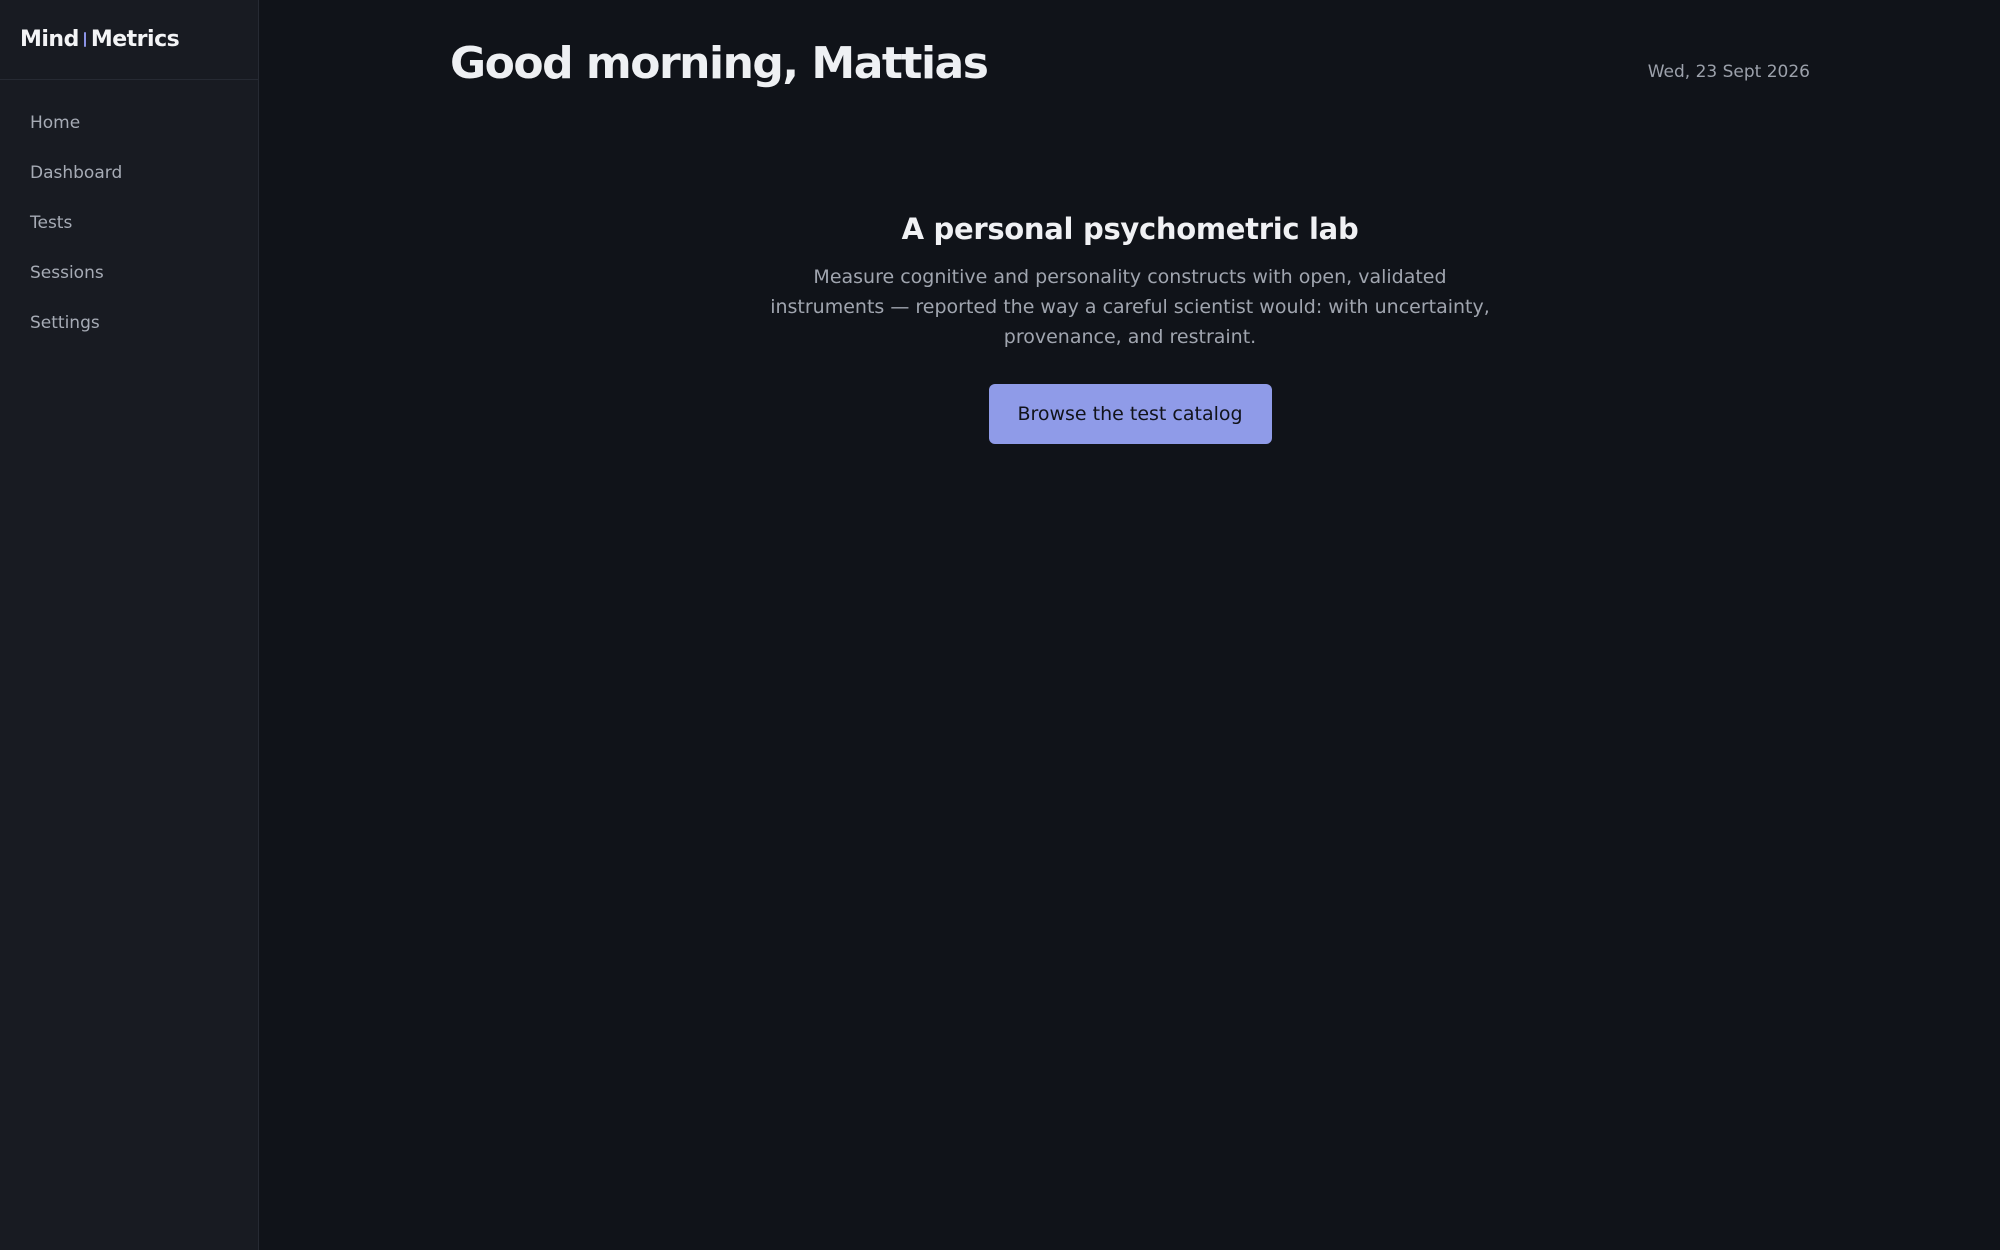  What do you see at coordinates (55, 123) in the screenshot?
I see `sidebar-item-label: Home` at bounding box center [55, 123].